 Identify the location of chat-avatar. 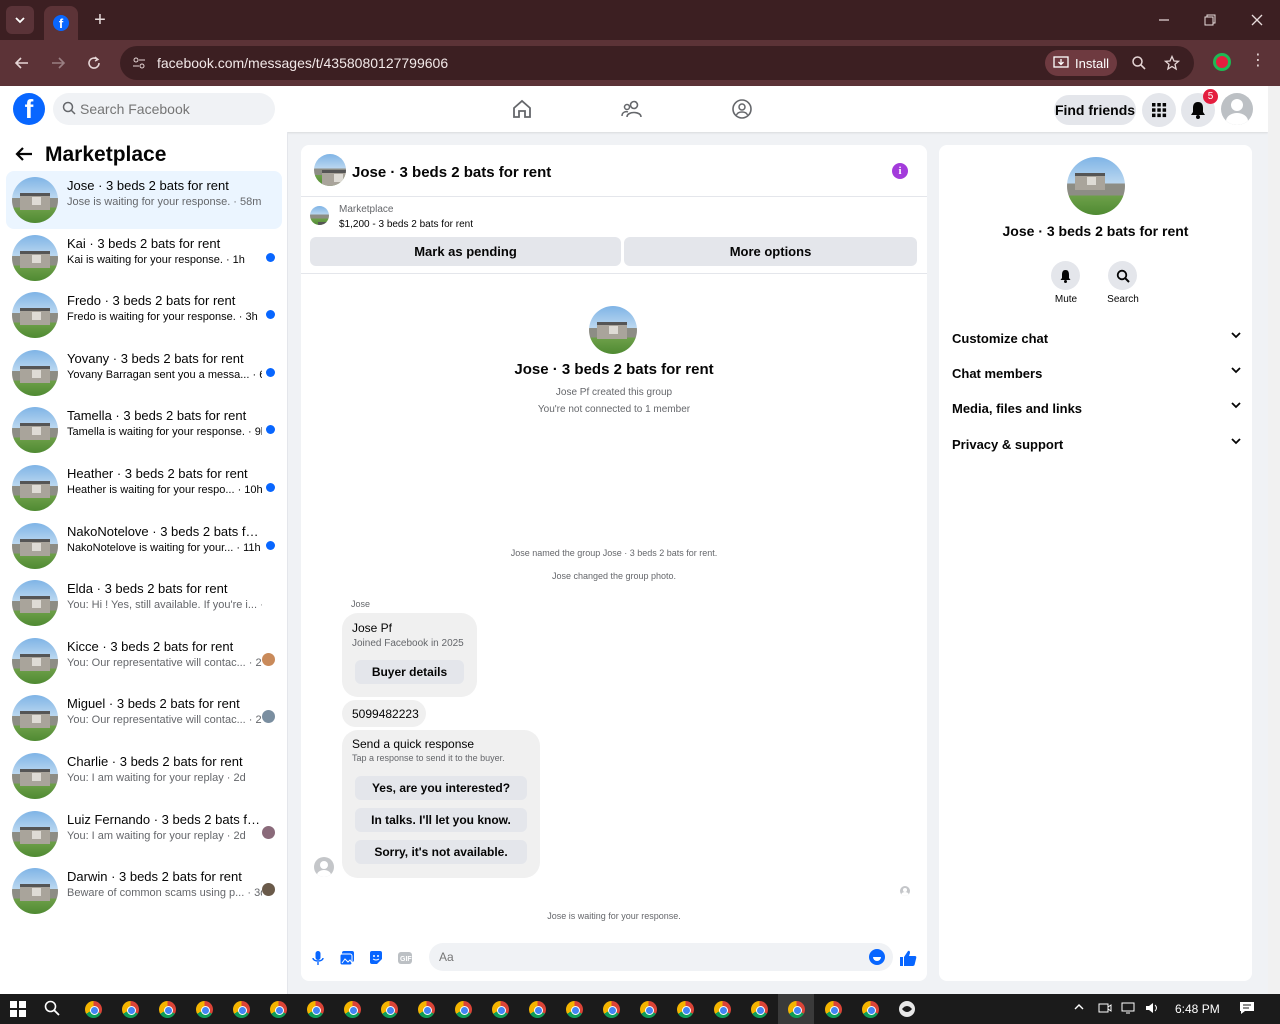
(330, 170).